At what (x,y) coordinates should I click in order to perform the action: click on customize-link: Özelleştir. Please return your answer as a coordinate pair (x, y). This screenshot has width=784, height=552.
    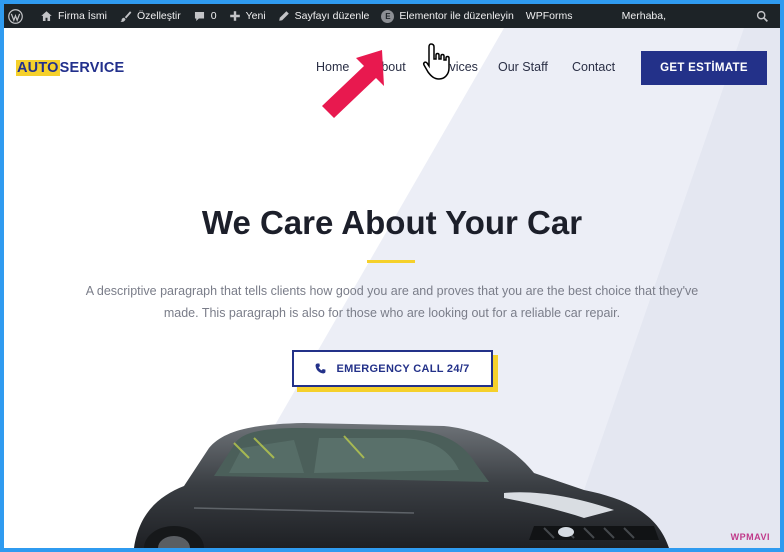
    Looking at the image, I should click on (150, 16).